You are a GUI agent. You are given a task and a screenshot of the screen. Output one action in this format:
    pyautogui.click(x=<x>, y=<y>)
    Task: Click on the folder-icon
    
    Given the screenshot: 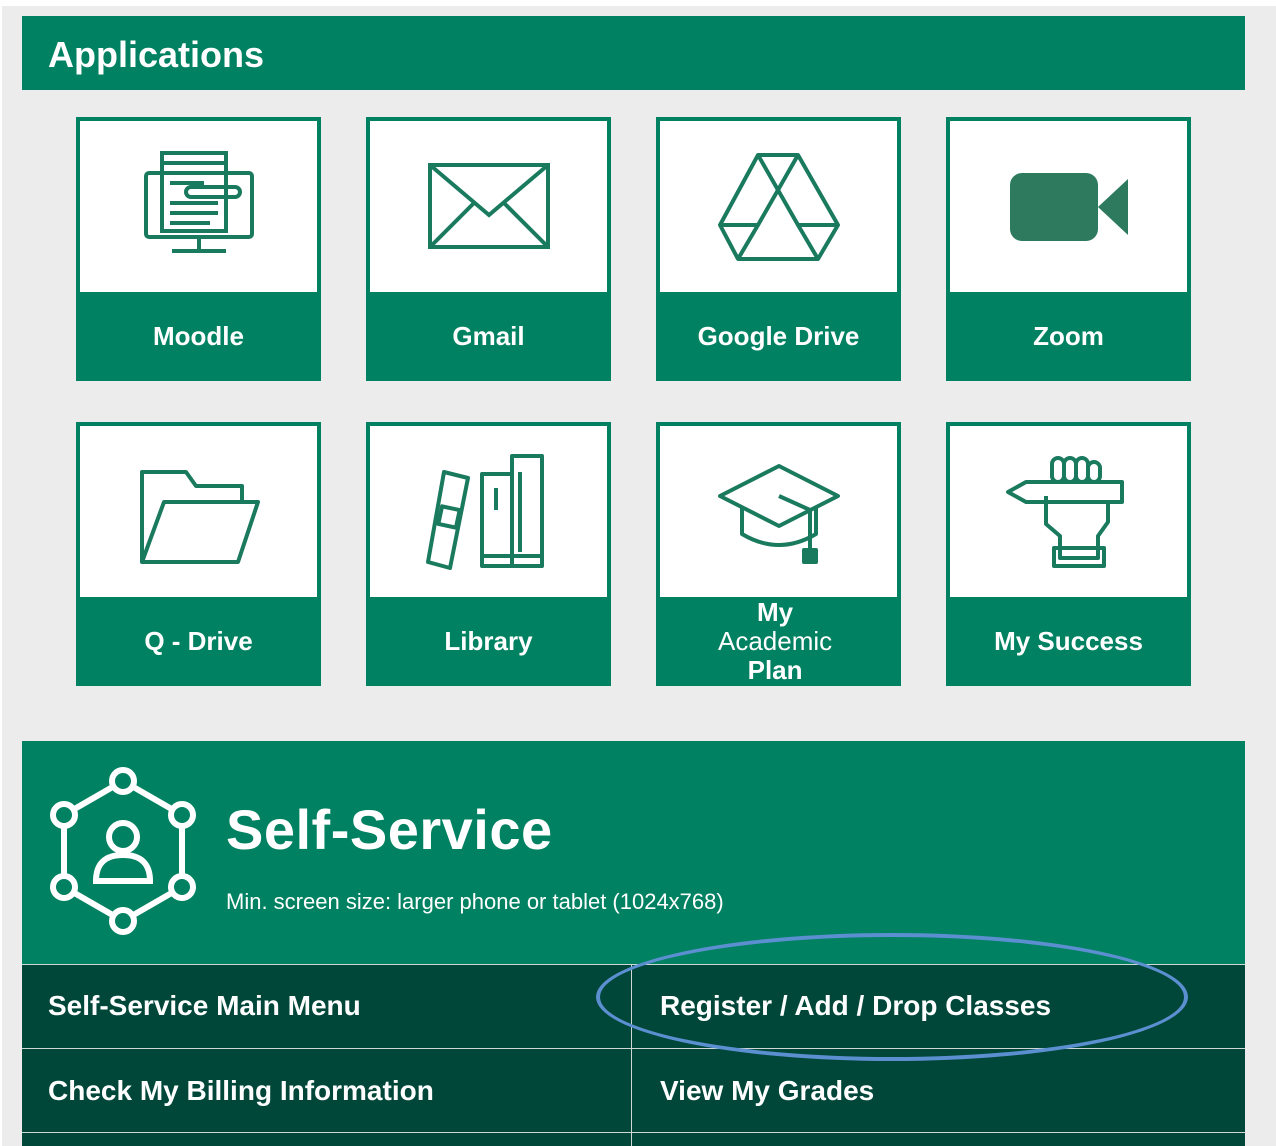 What is the action you would take?
    pyautogui.click(x=198, y=511)
    